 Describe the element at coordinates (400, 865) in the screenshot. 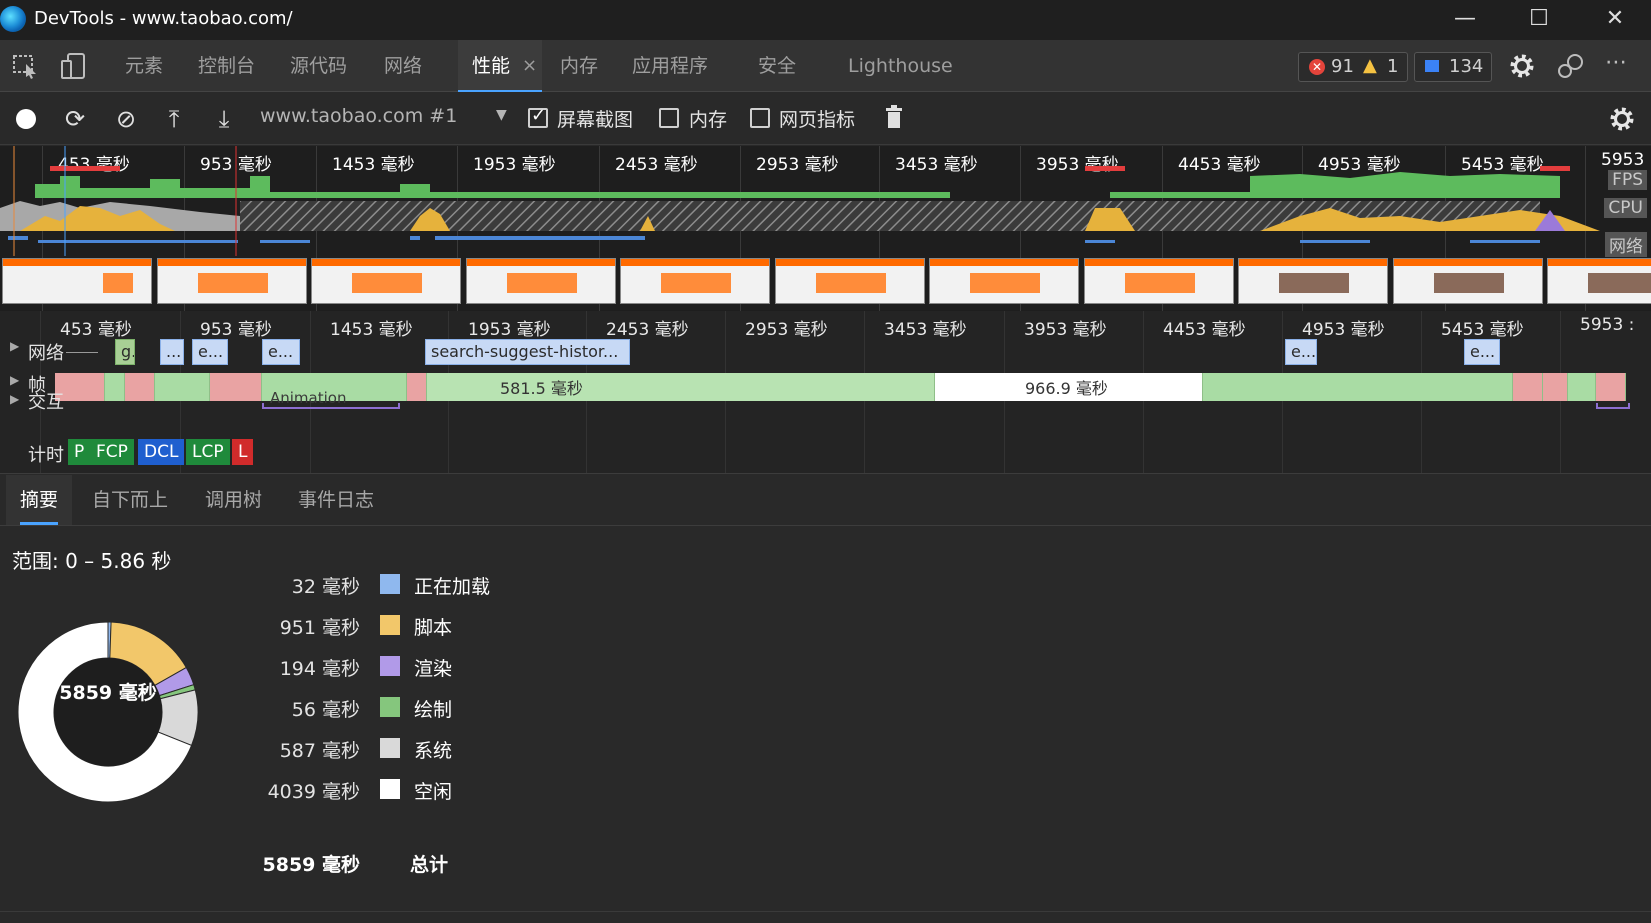

I see `legend-total-row: 5859 毫秒 总计` at that location.